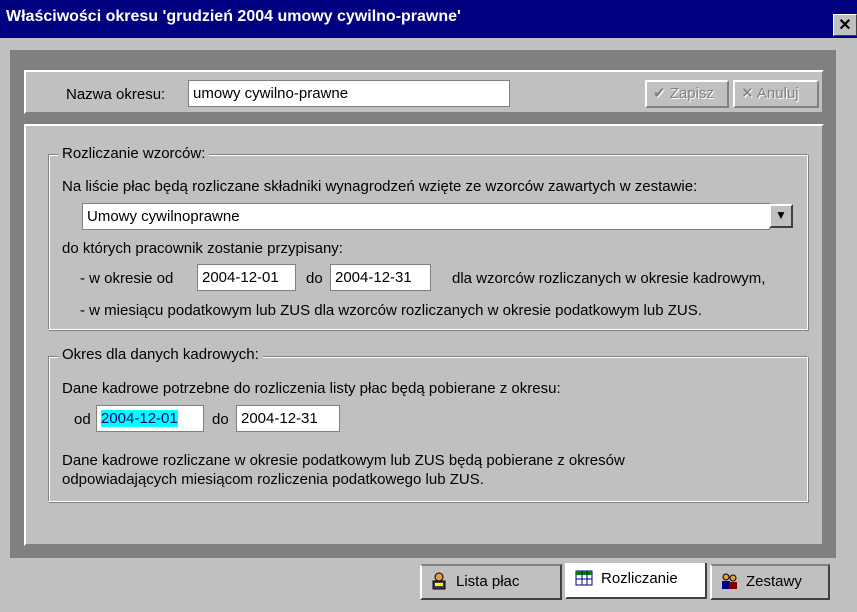 The height and width of the screenshot is (612, 857). Describe the element at coordinates (82, 419) in the screenshot. I see `kadrowe-from-label: od` at that location.